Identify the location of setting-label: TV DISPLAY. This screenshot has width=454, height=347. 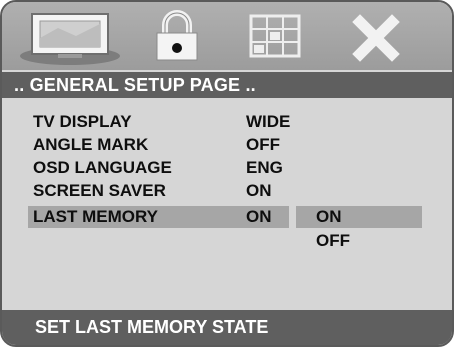
(82, 121).